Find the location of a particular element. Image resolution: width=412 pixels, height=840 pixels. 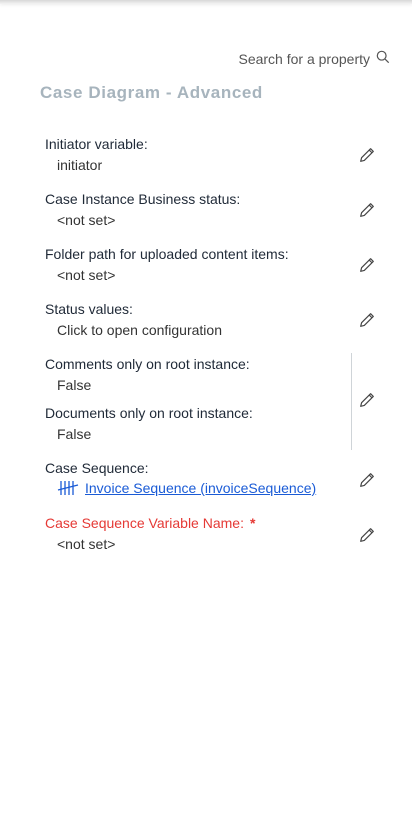

property-business-status: Case Instance Business status: <not set> is located at coordinates (213, 209).